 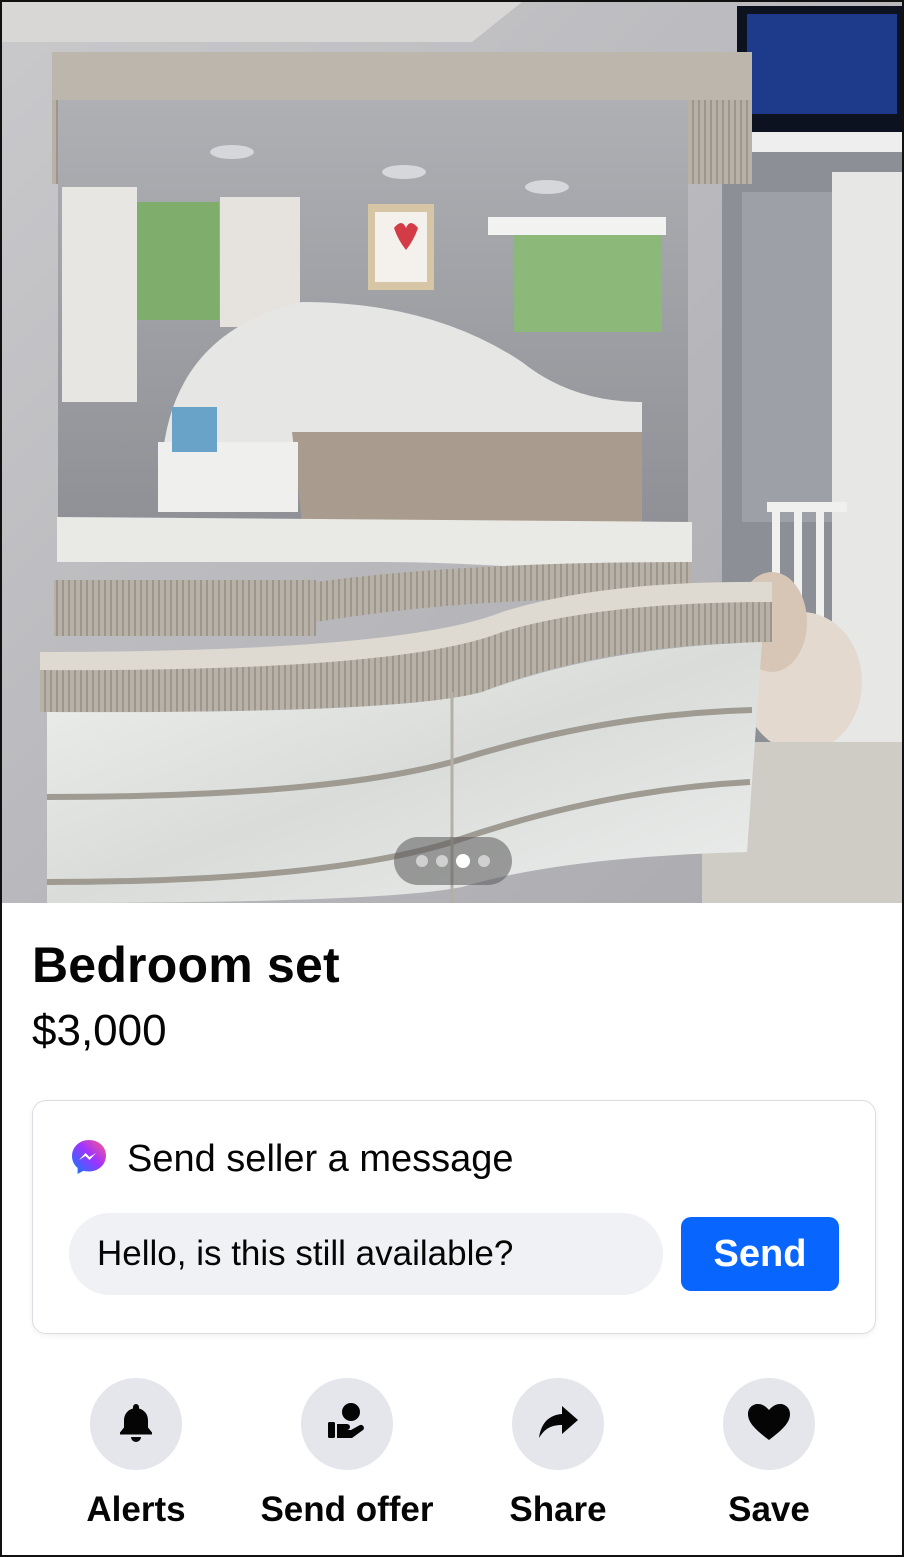 I want to click on save-label: Save, so click(x=769, y=1509).